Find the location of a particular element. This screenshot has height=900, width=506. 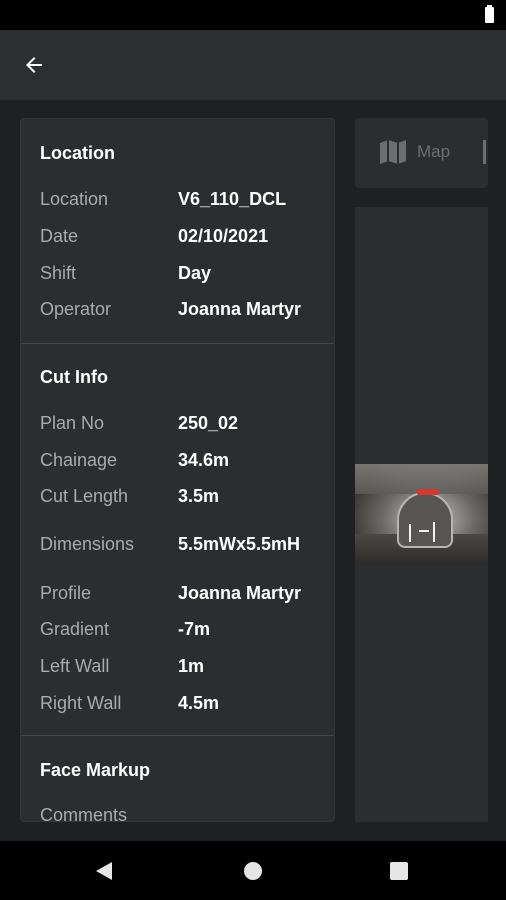

battery-icon is located at coordinates (489, 14).